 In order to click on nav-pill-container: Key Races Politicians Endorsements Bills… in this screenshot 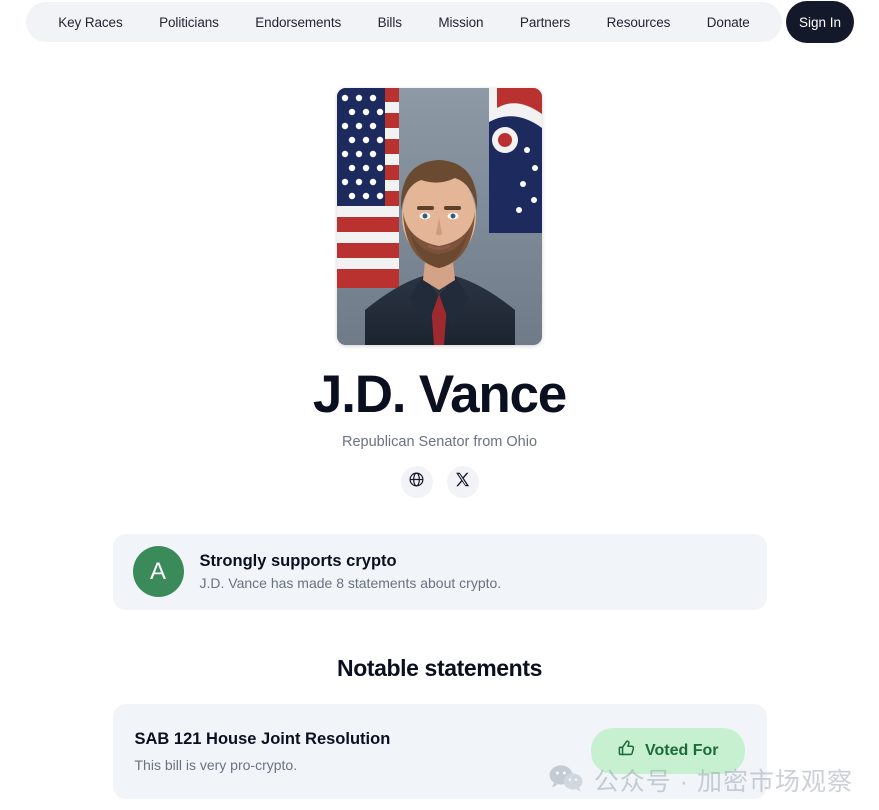, I will do `click(404, 22)`.